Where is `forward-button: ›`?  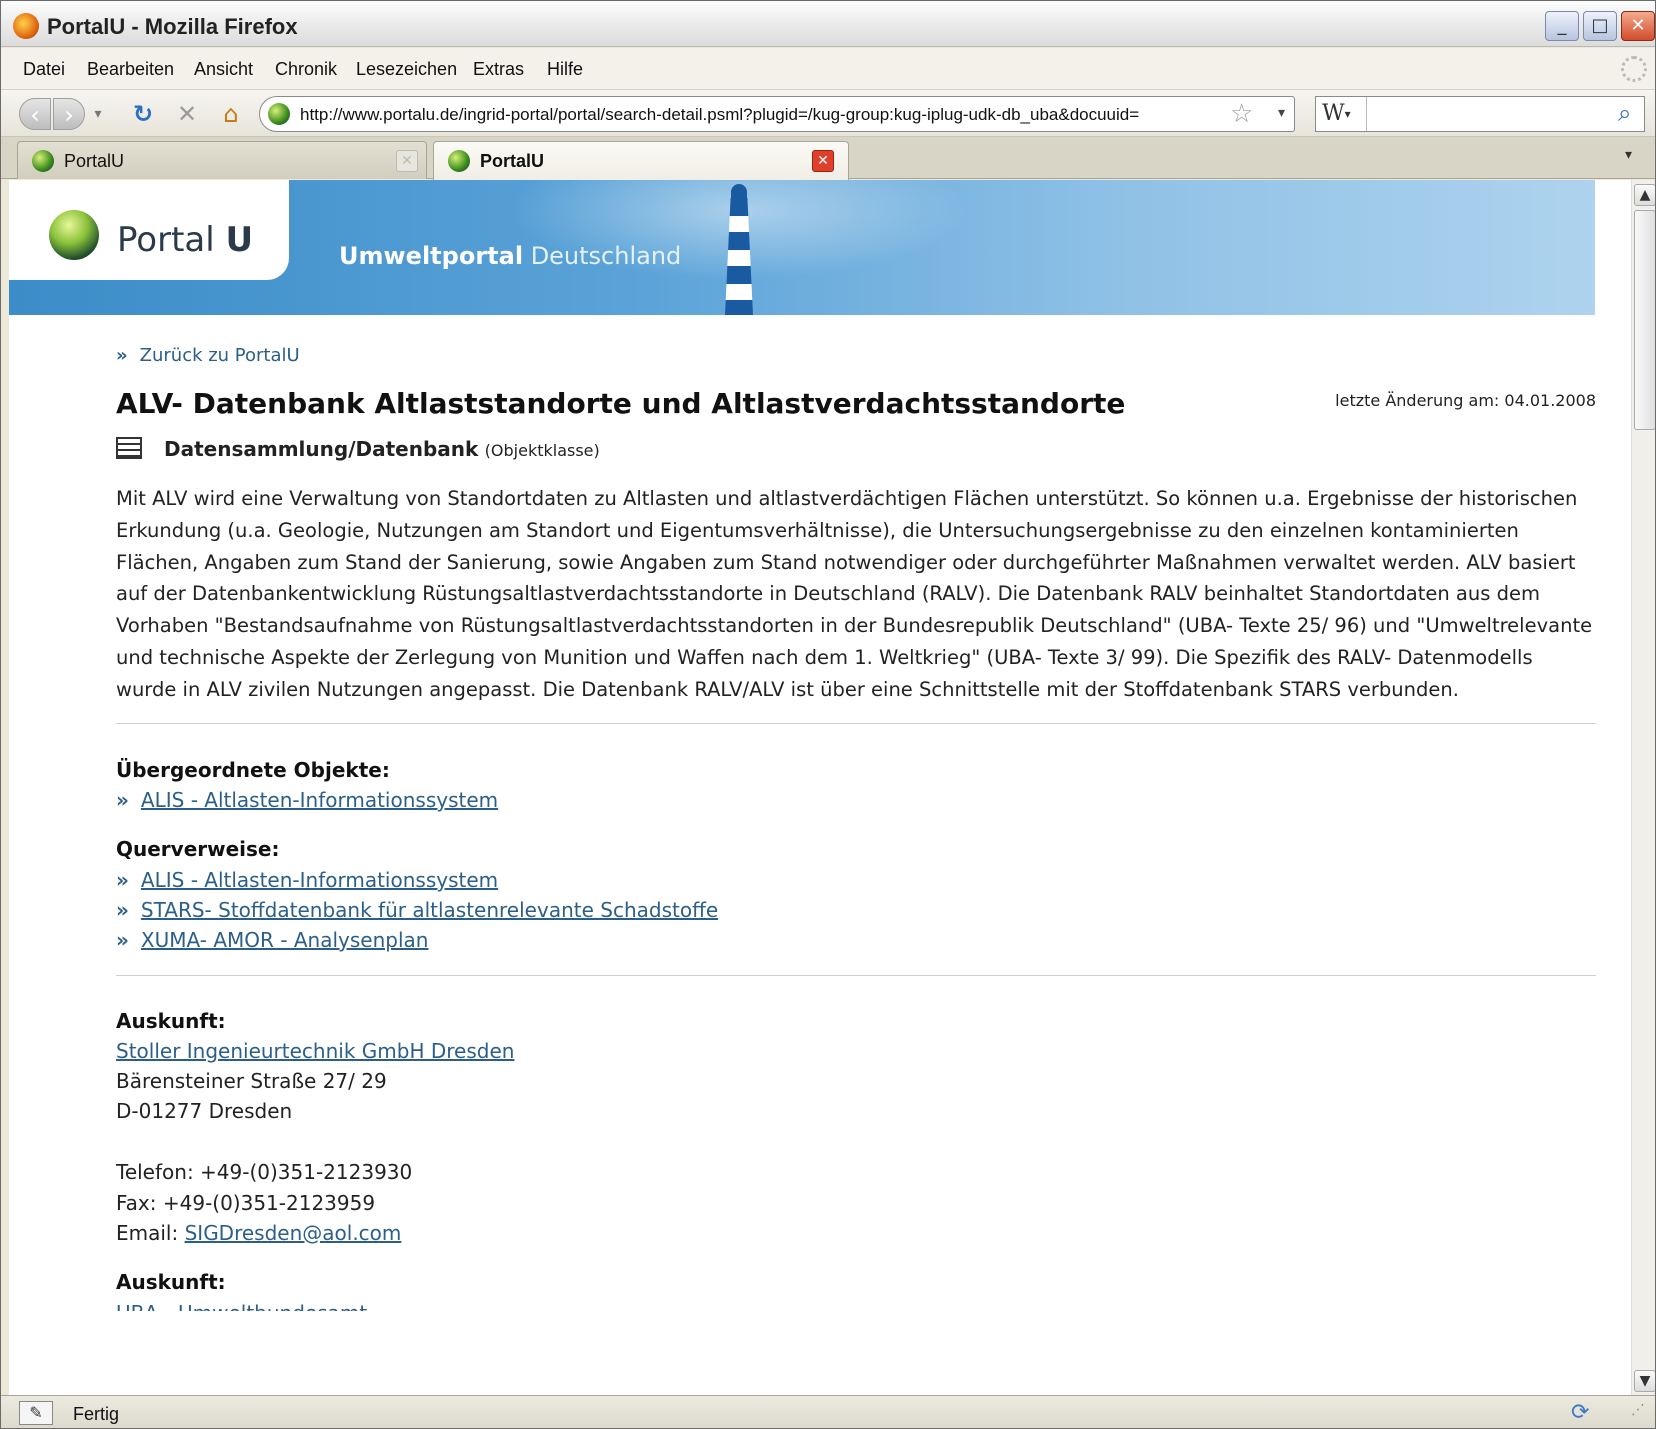
forward-button: › is located at coordinates (69, 114).